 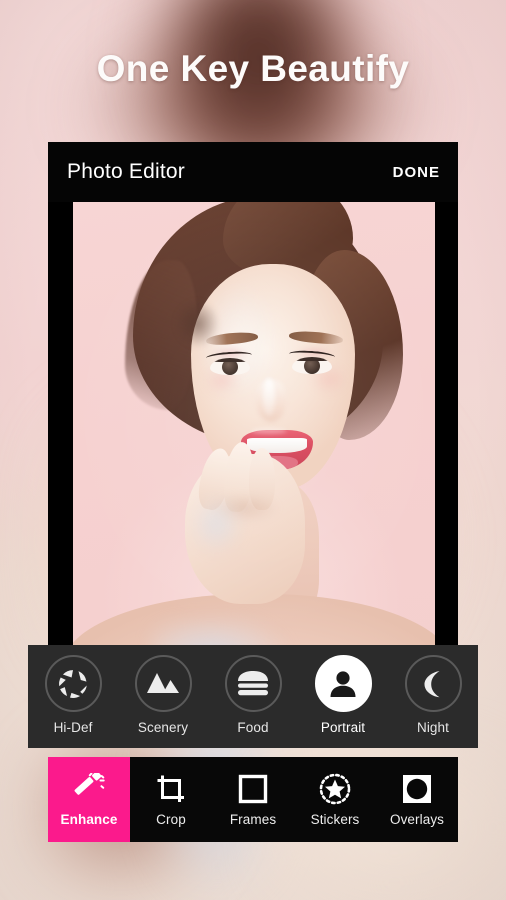 I want to click on tab-frames-label: Frames, so click(x=253, y=819).